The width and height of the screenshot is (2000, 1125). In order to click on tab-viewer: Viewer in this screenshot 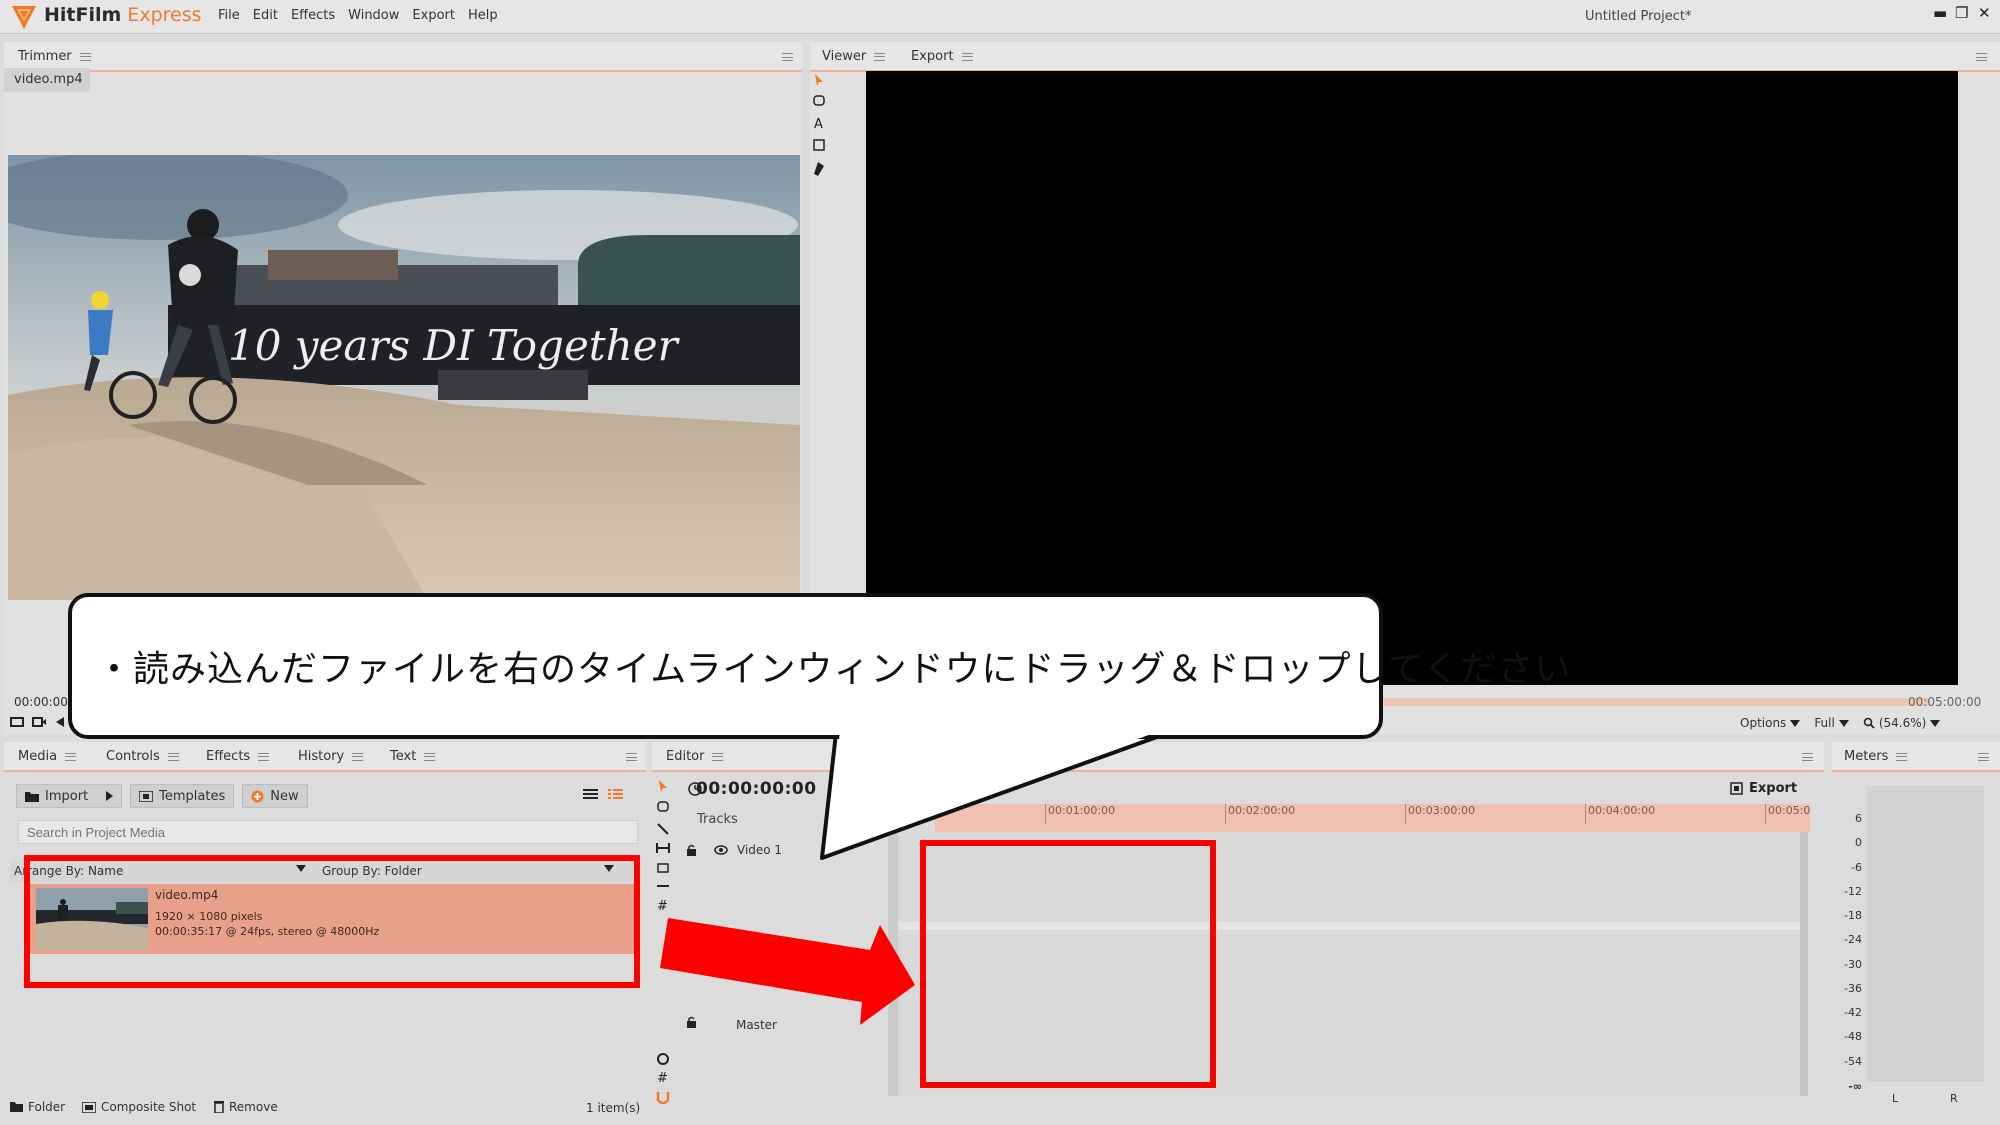, I will do `click(854, 56)`.